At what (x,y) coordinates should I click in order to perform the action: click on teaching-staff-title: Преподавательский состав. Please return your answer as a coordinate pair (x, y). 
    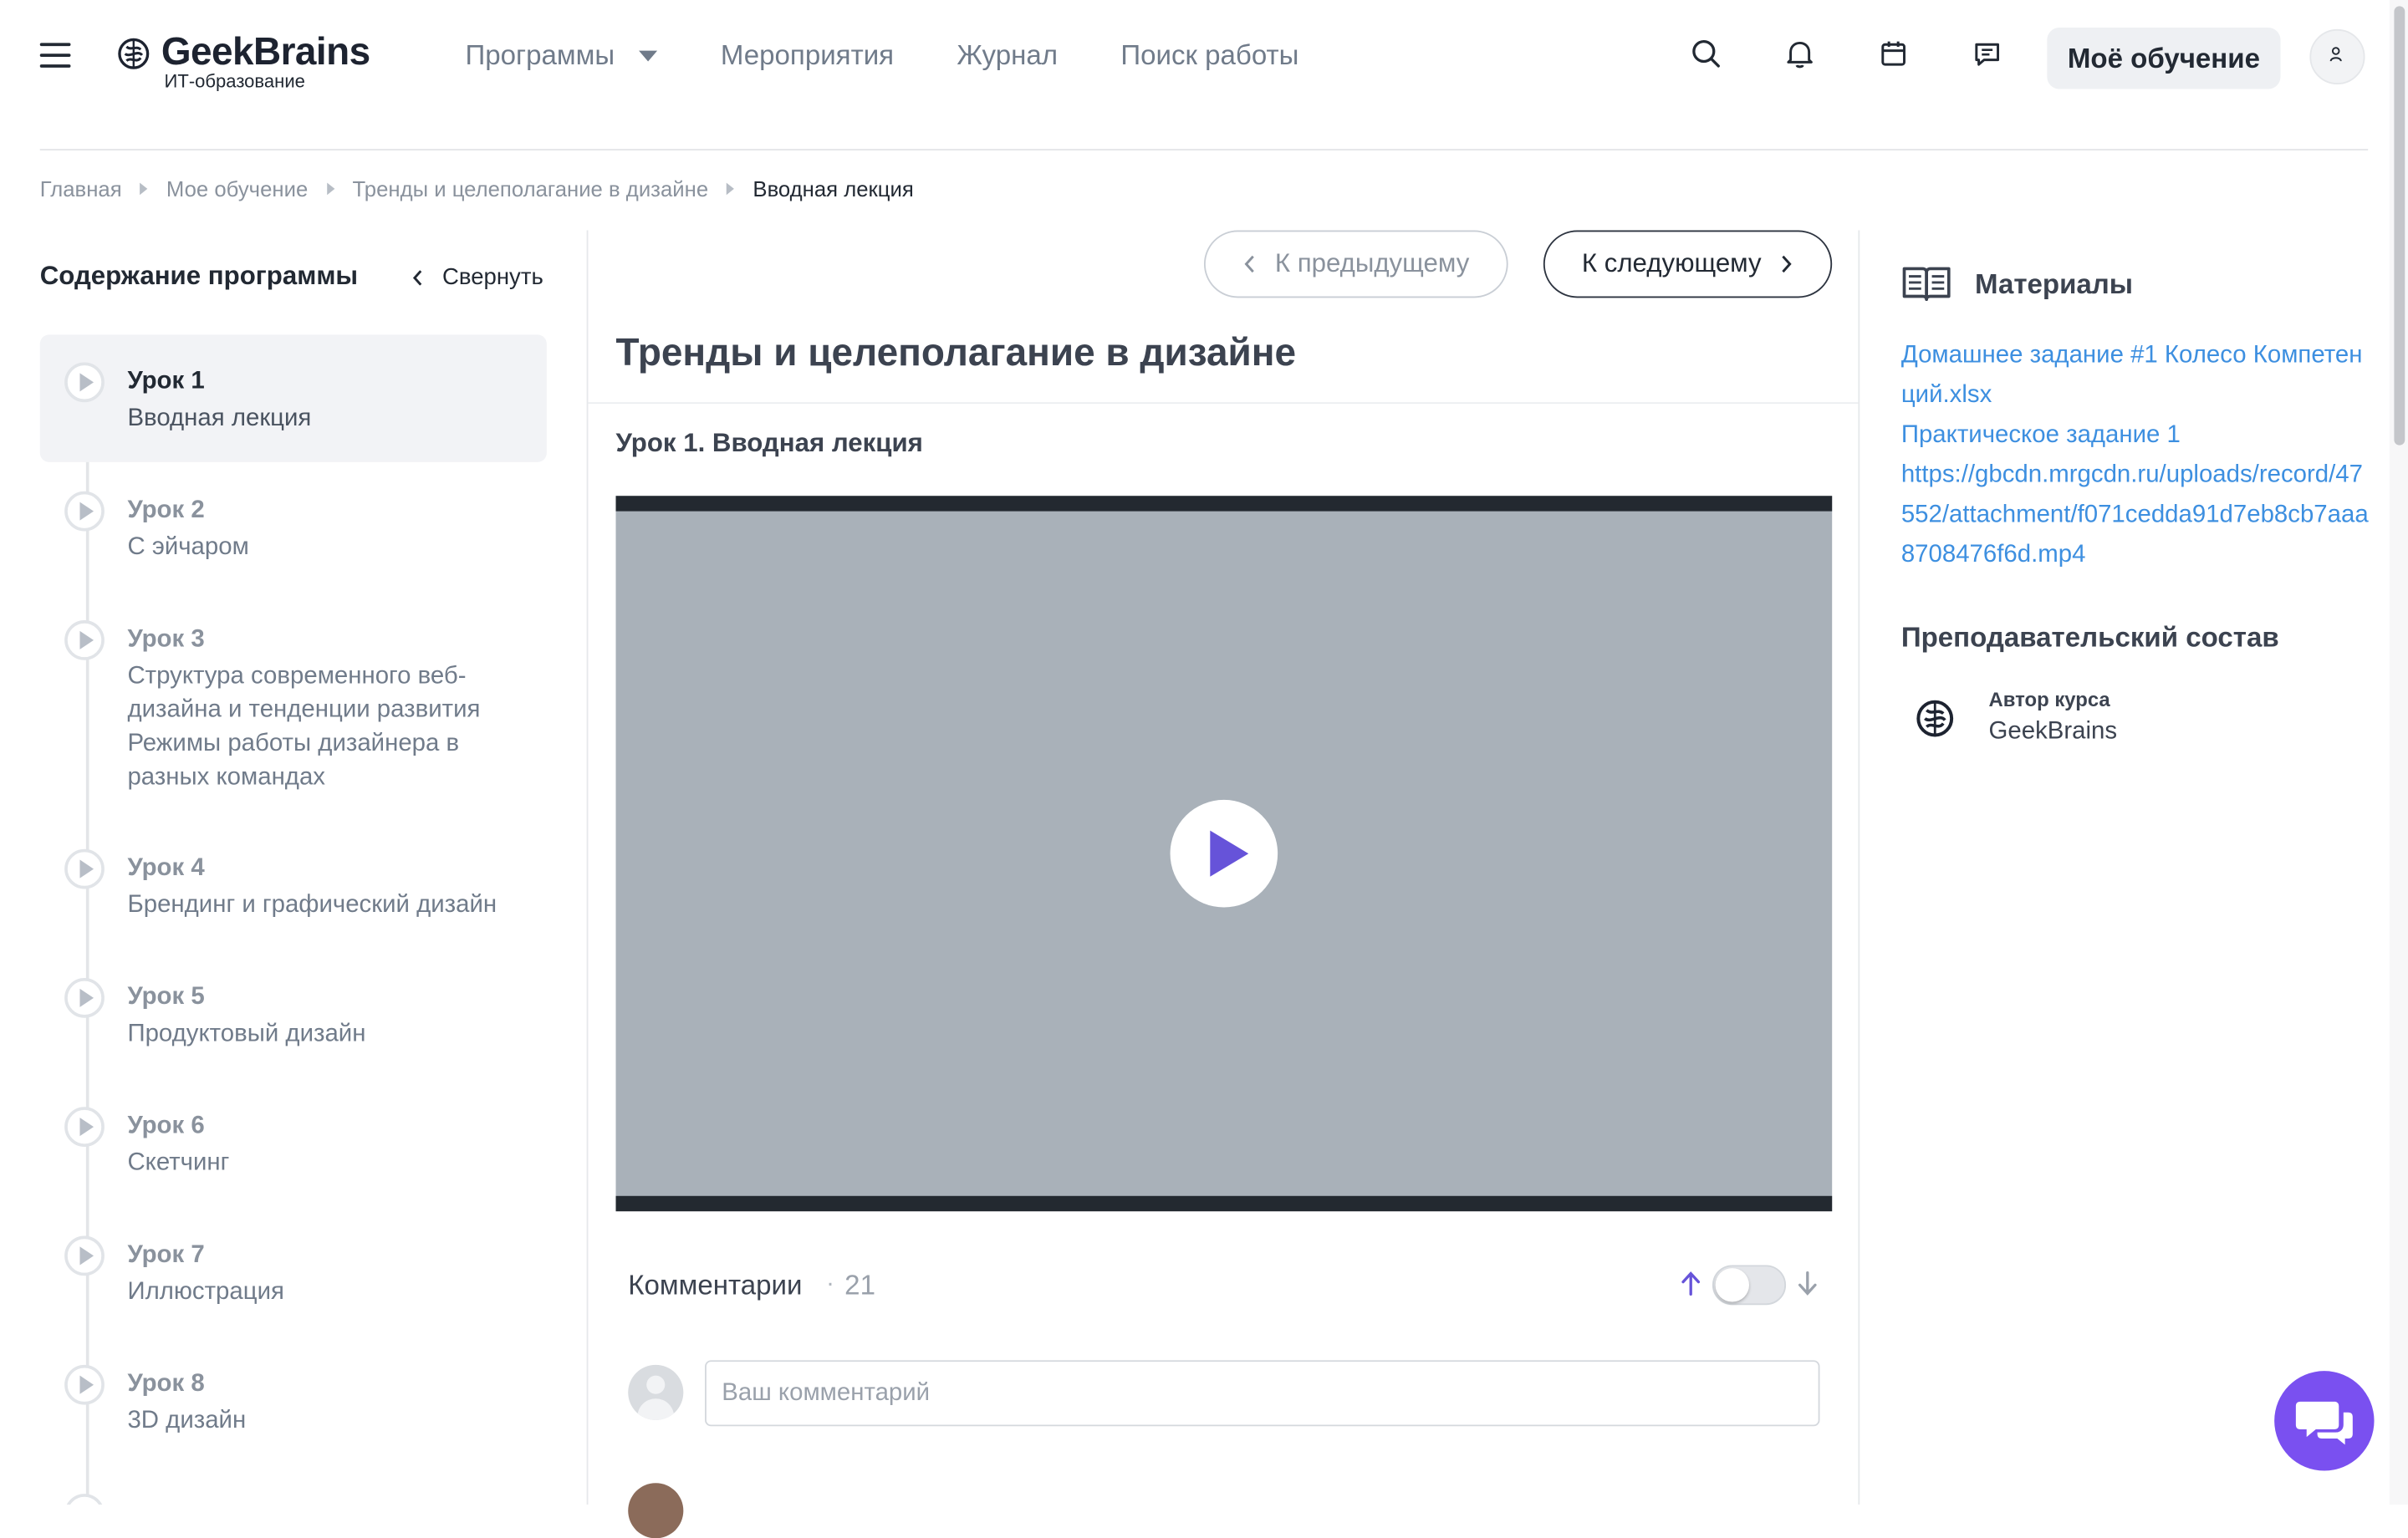
    Looking at the image, I should click on (2090, 637).